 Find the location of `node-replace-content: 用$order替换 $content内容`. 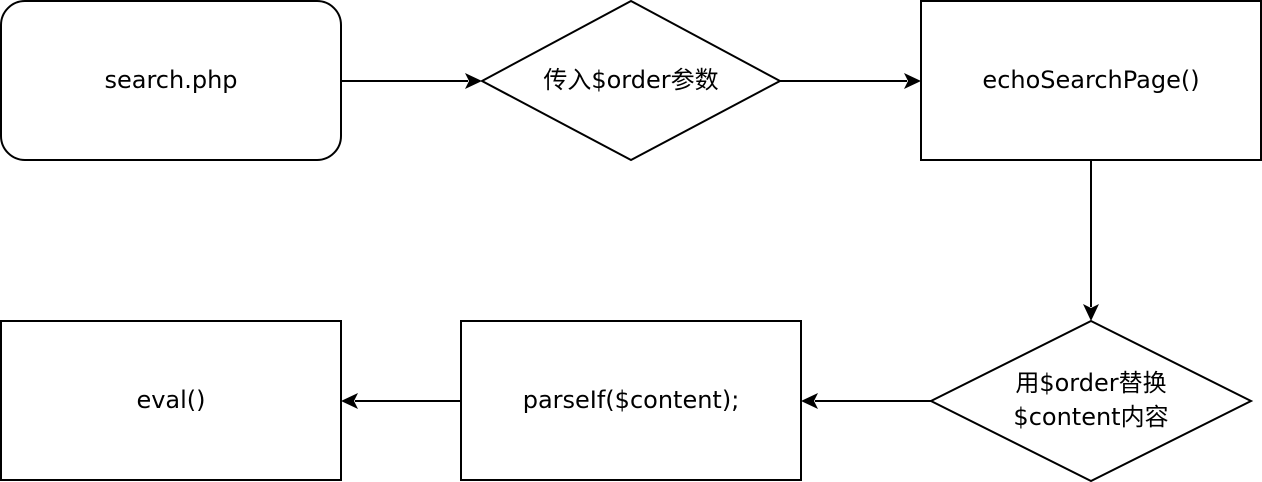

node-replace-content: 用$order替换 $content内容 is located at coordinates (1091, 400).